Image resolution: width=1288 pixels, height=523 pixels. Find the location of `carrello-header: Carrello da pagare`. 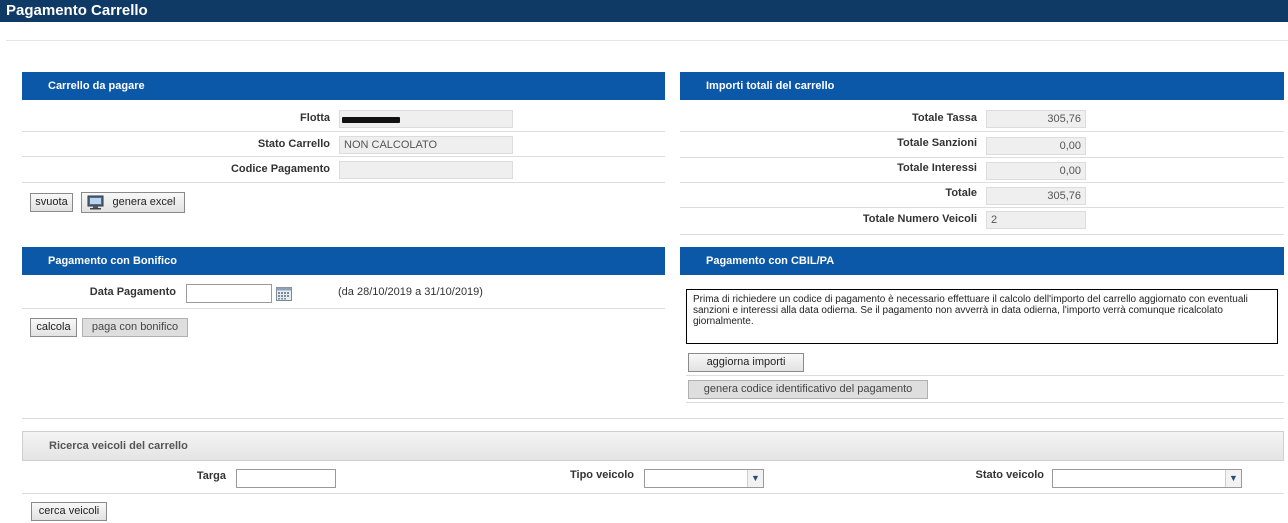

carrello-header: Carrello da pagare is located at coordinates (343, 86).